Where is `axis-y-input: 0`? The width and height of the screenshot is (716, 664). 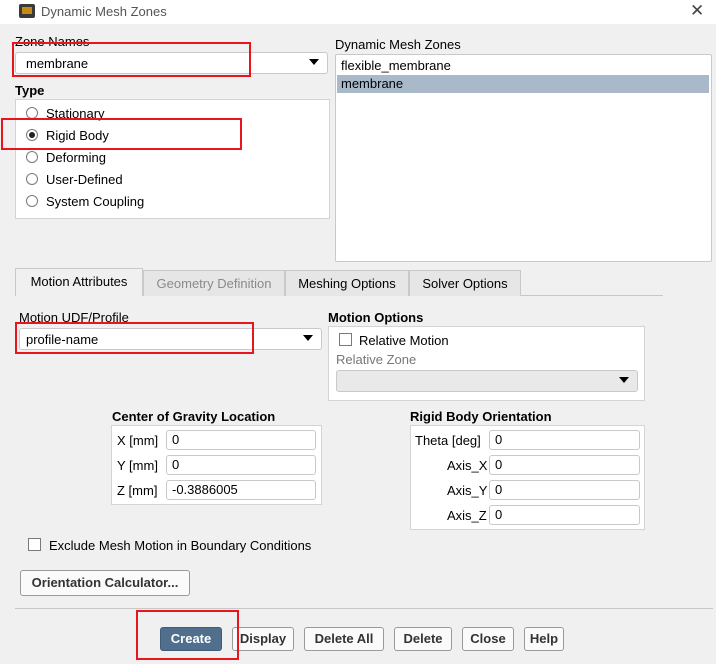 axis-y-input: 0 is located at coordinates (564, 490).